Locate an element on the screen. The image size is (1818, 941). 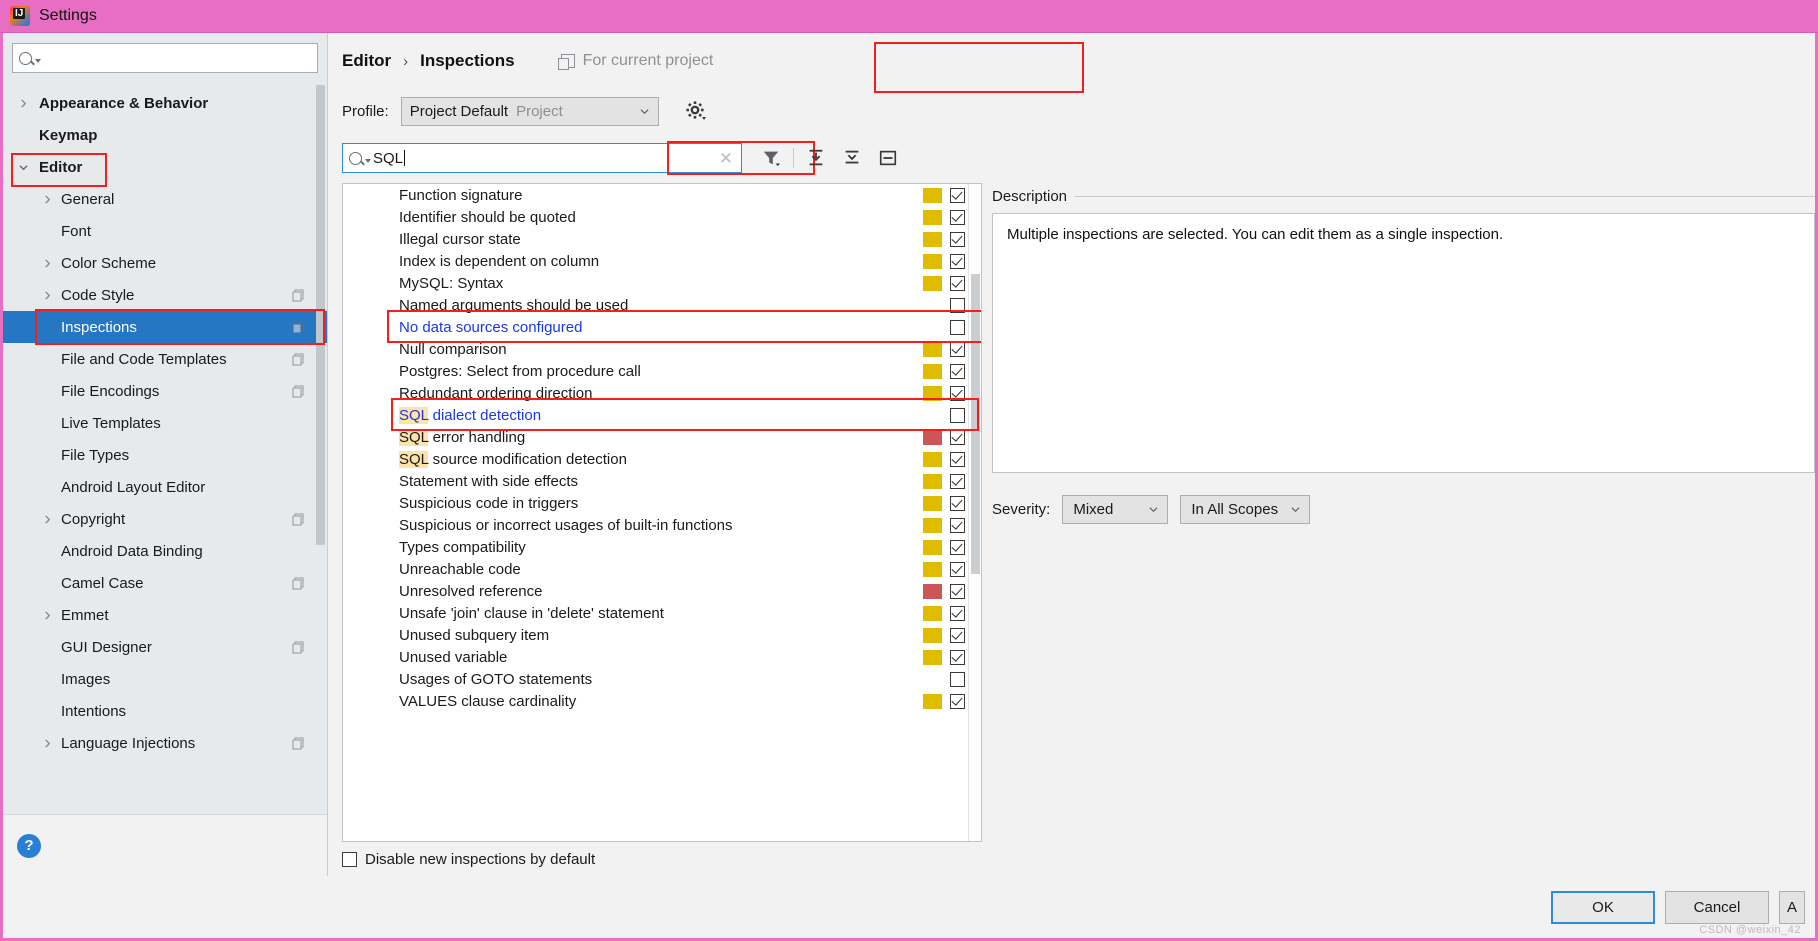
expand-all-icon is located at coordinates (816, 158).